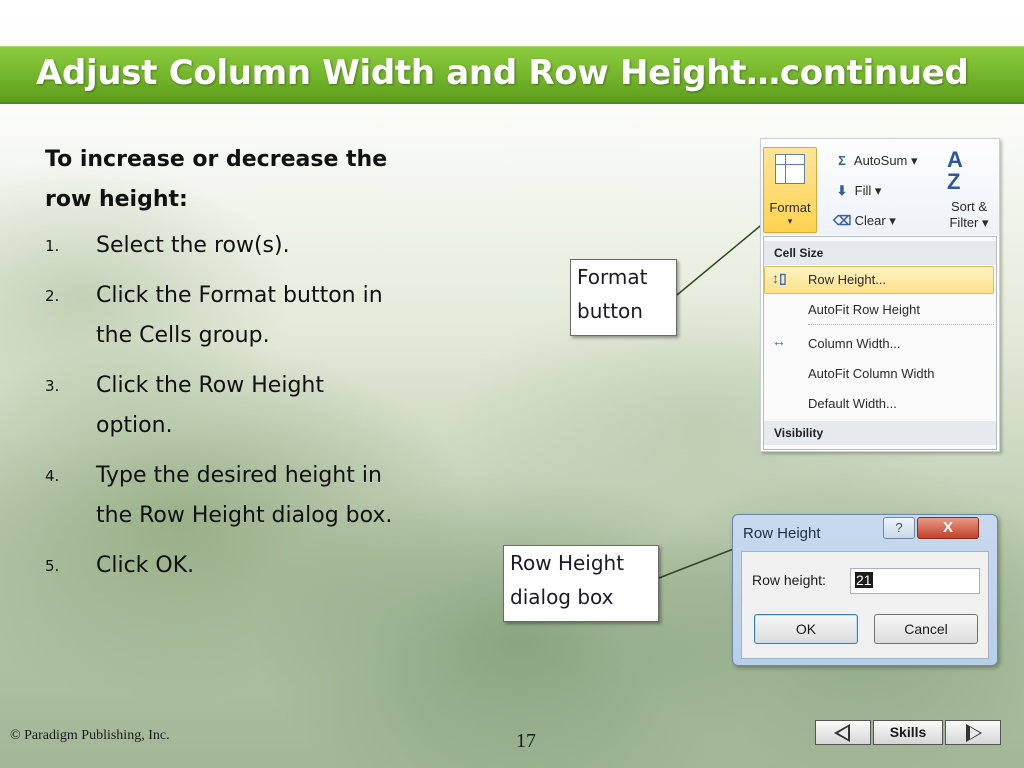 Image resolution: width=1024 pixels, height=768 pixels. I want to click on slide-navigation: Skills, so click(908, 732).